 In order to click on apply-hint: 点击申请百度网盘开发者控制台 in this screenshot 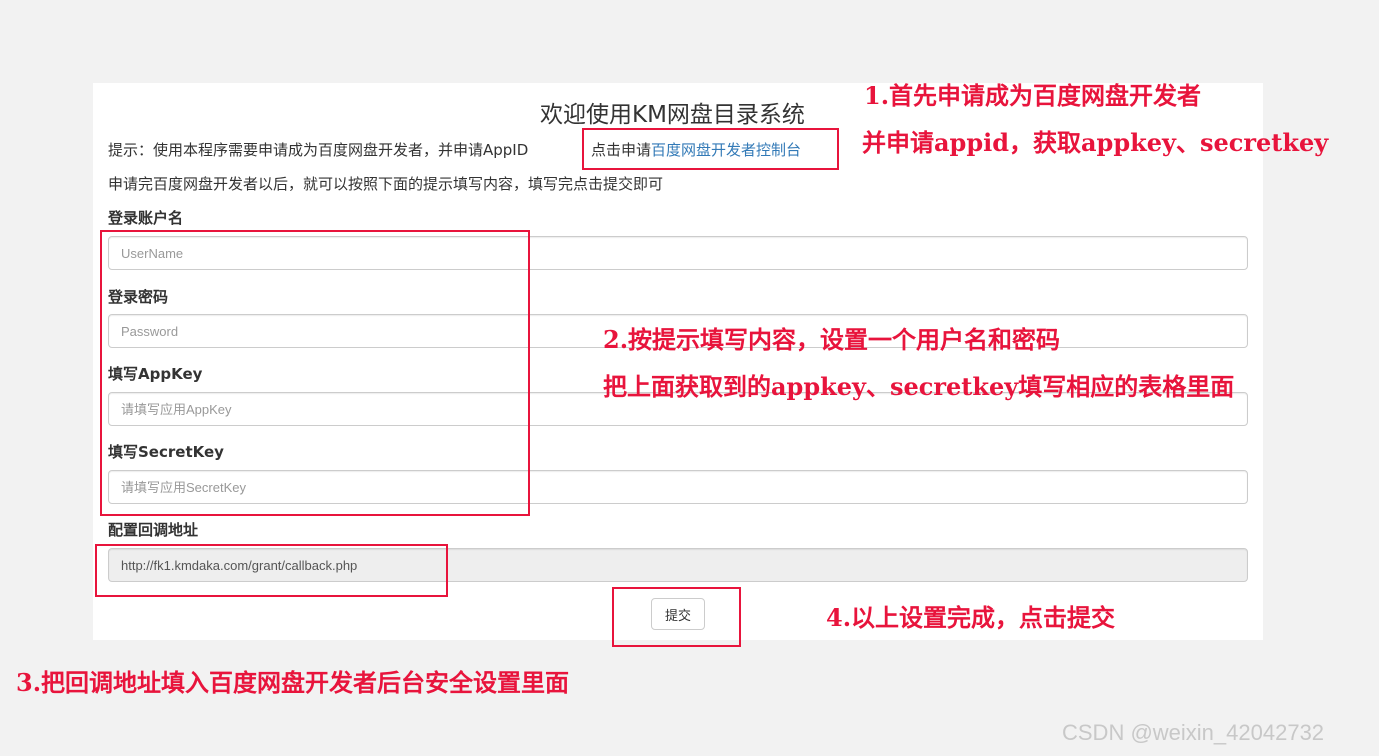, I will do `click(696, 150)`.